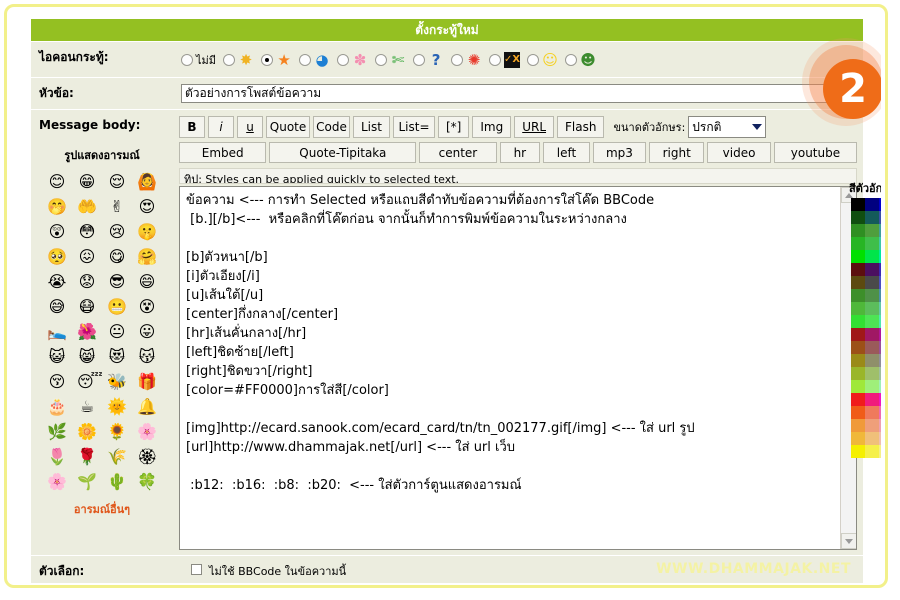 Image resolution: width=900 pixels, height=600 pixels. I want to click on mp3-button: mp3, so click(619, 152).